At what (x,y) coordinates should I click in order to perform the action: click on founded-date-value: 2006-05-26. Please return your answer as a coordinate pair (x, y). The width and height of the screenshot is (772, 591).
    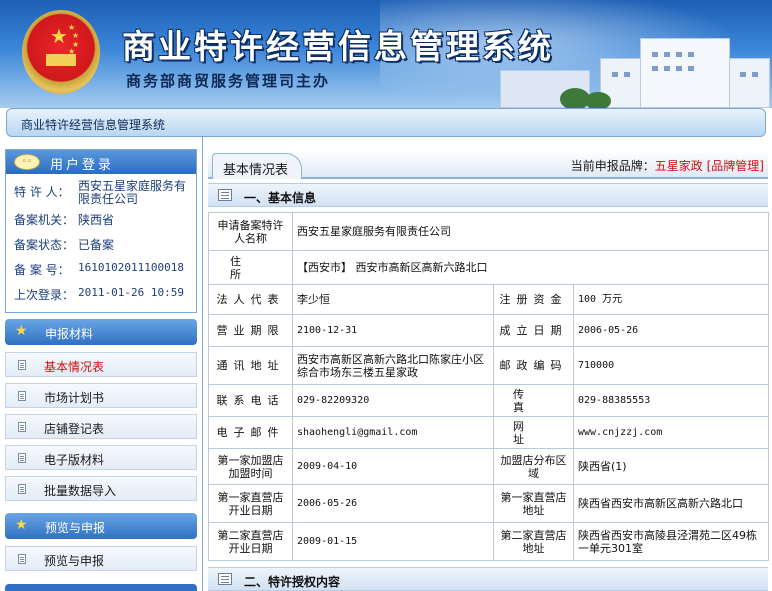
    Looking at the image, I should click on (671, 330).